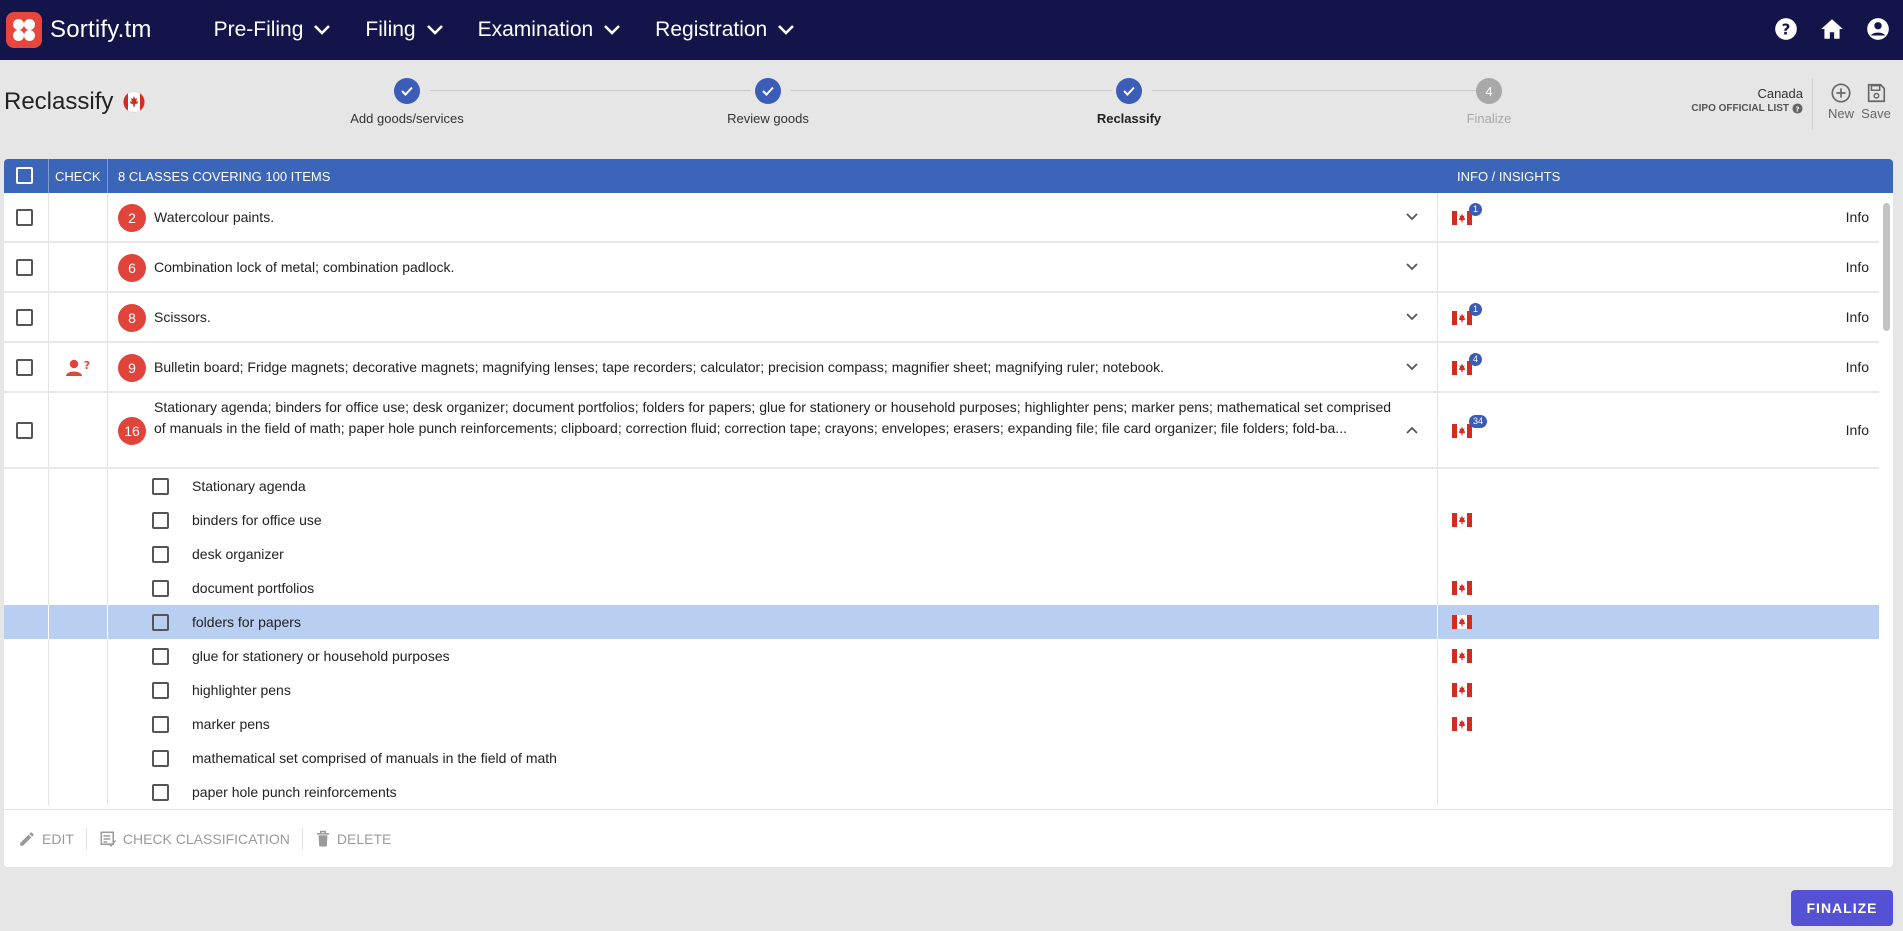  Describe the element at coordinates (550, 30) in the screenshot. I see `nav-examination: Examination` at that location.